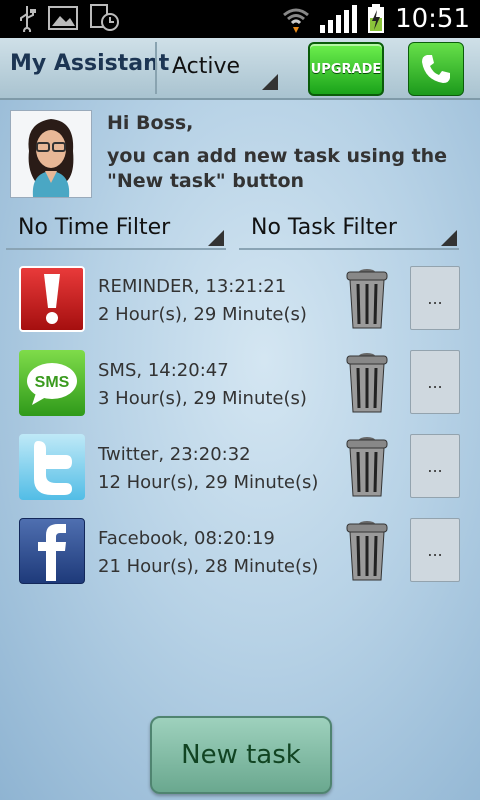  Describe the element at coordinates (94, 227) in the screenshot. I see `time-filter-value: No Time Filter` at that location.